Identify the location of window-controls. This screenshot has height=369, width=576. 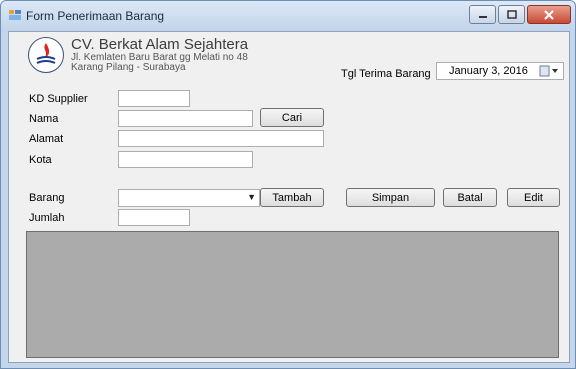
(520, 14).